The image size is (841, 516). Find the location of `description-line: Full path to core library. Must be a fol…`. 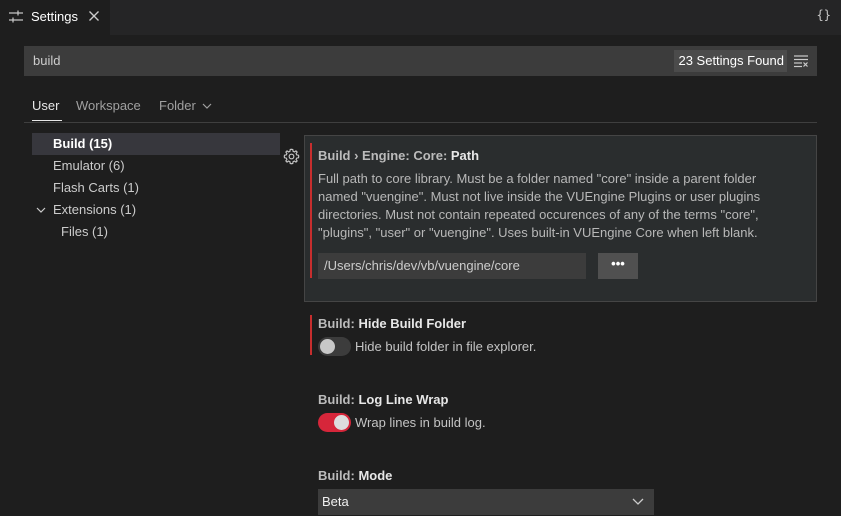

description-line: Full path to core library. Must be a fol… is located at coordinates (537, 178).